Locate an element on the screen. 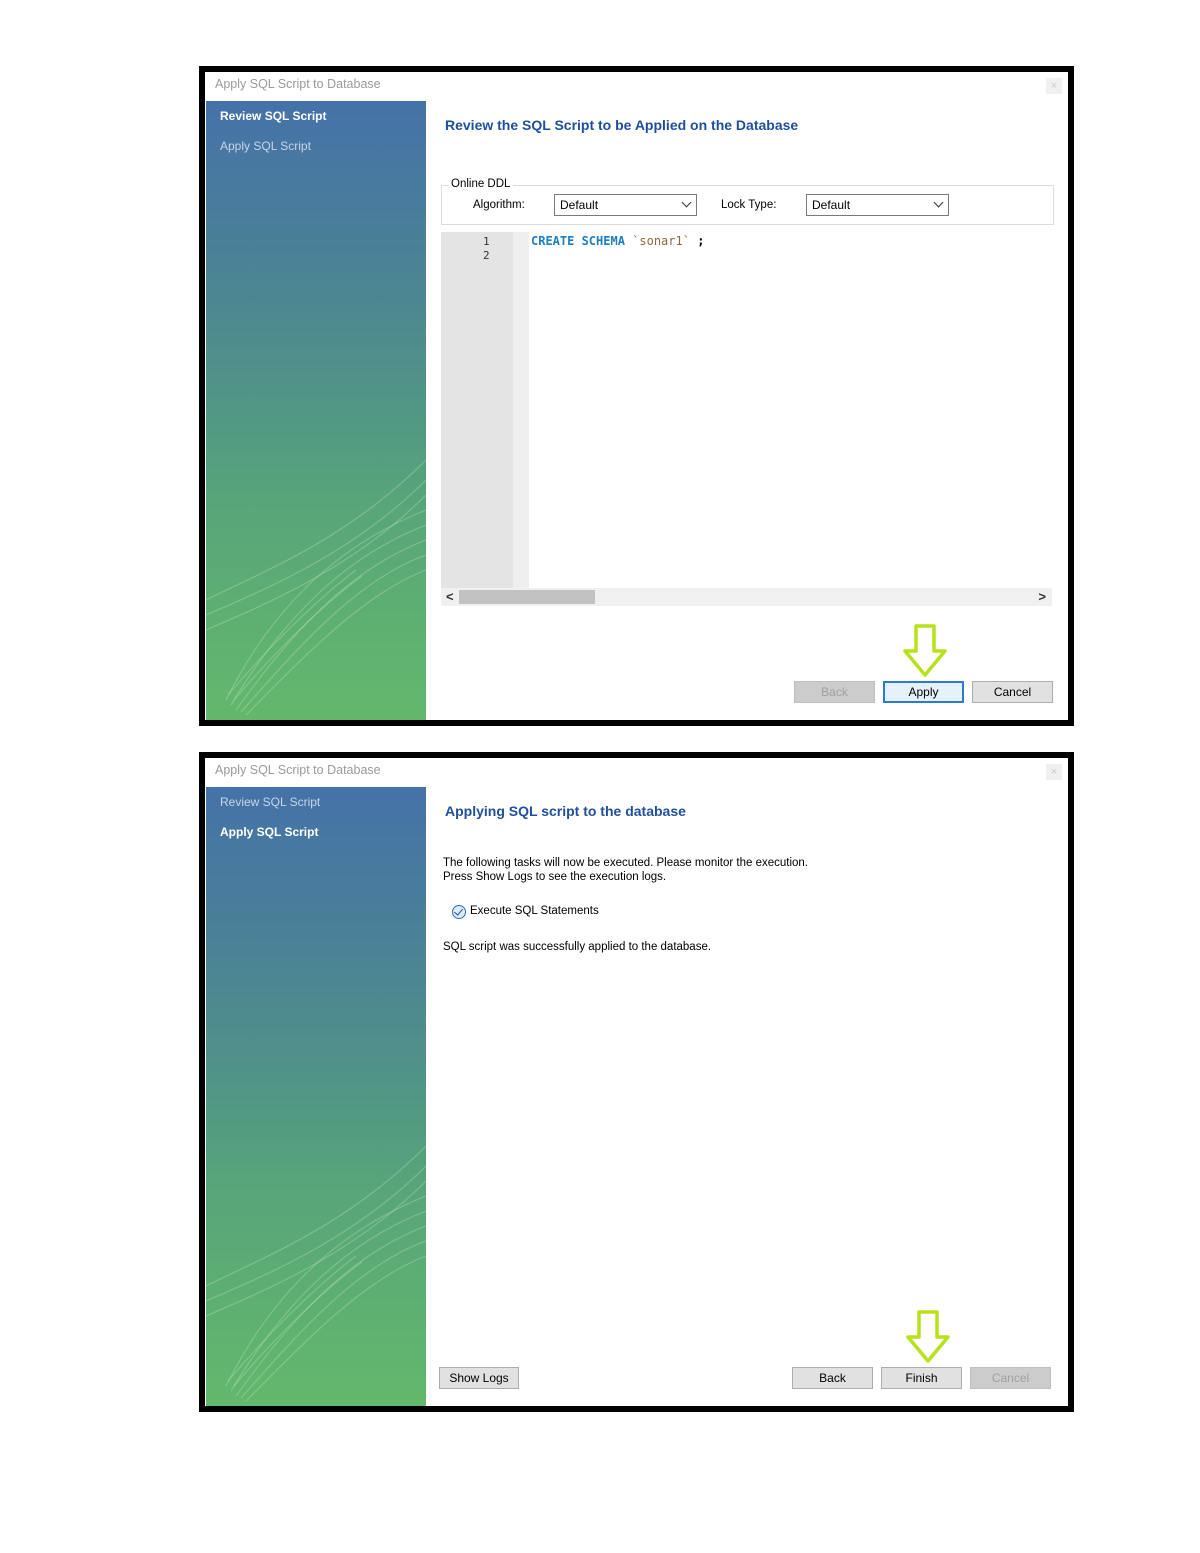 The width and height of the screenshot is (1200, 1553). sql-terminator: ; is located at coordinates (701, 241).